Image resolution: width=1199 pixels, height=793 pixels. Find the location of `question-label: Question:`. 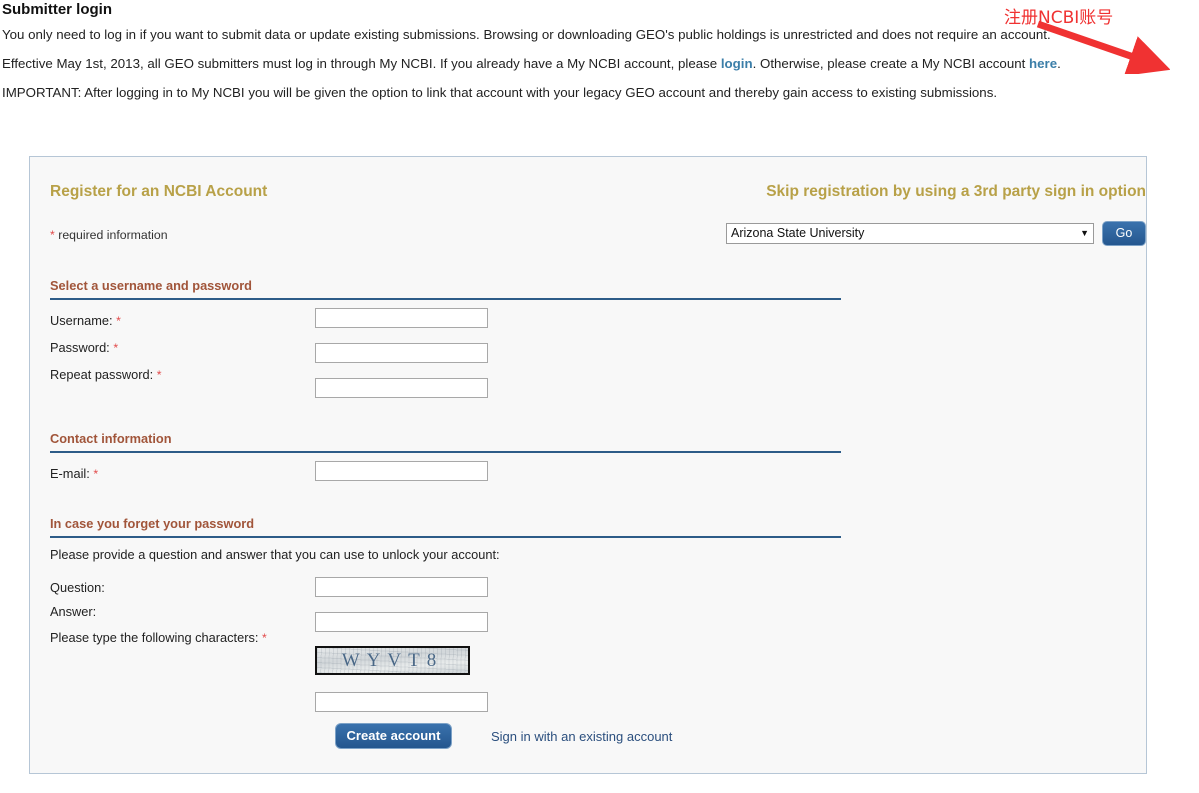

question-label: Question: is located at coordinates (77, 587).